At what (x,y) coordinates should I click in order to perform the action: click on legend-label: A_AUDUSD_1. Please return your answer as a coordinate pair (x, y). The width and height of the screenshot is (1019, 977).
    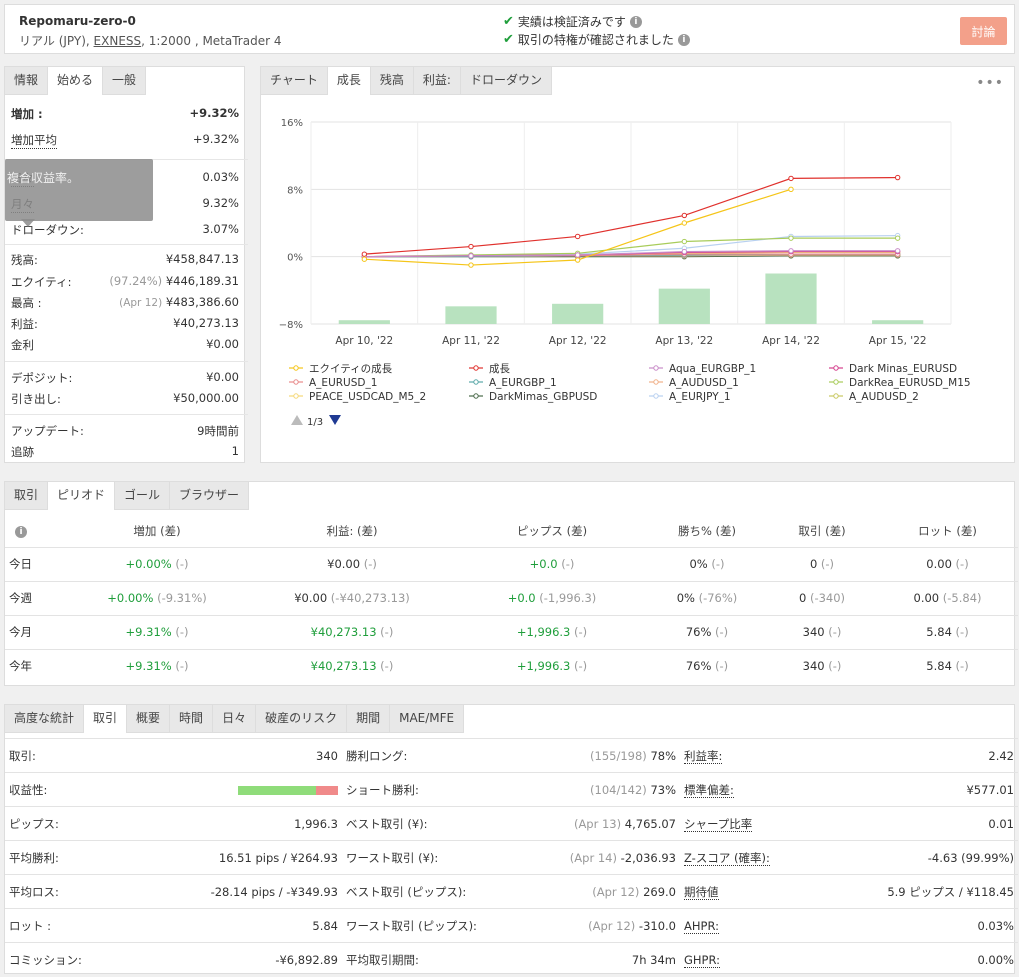
    Looking at the image, I should click on (704, 383).